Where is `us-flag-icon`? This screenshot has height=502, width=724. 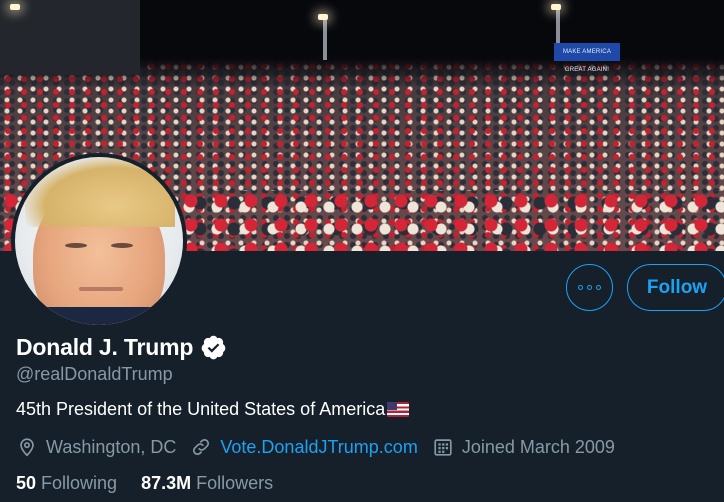
us-flag-icon is located at coordinates (398, 409).